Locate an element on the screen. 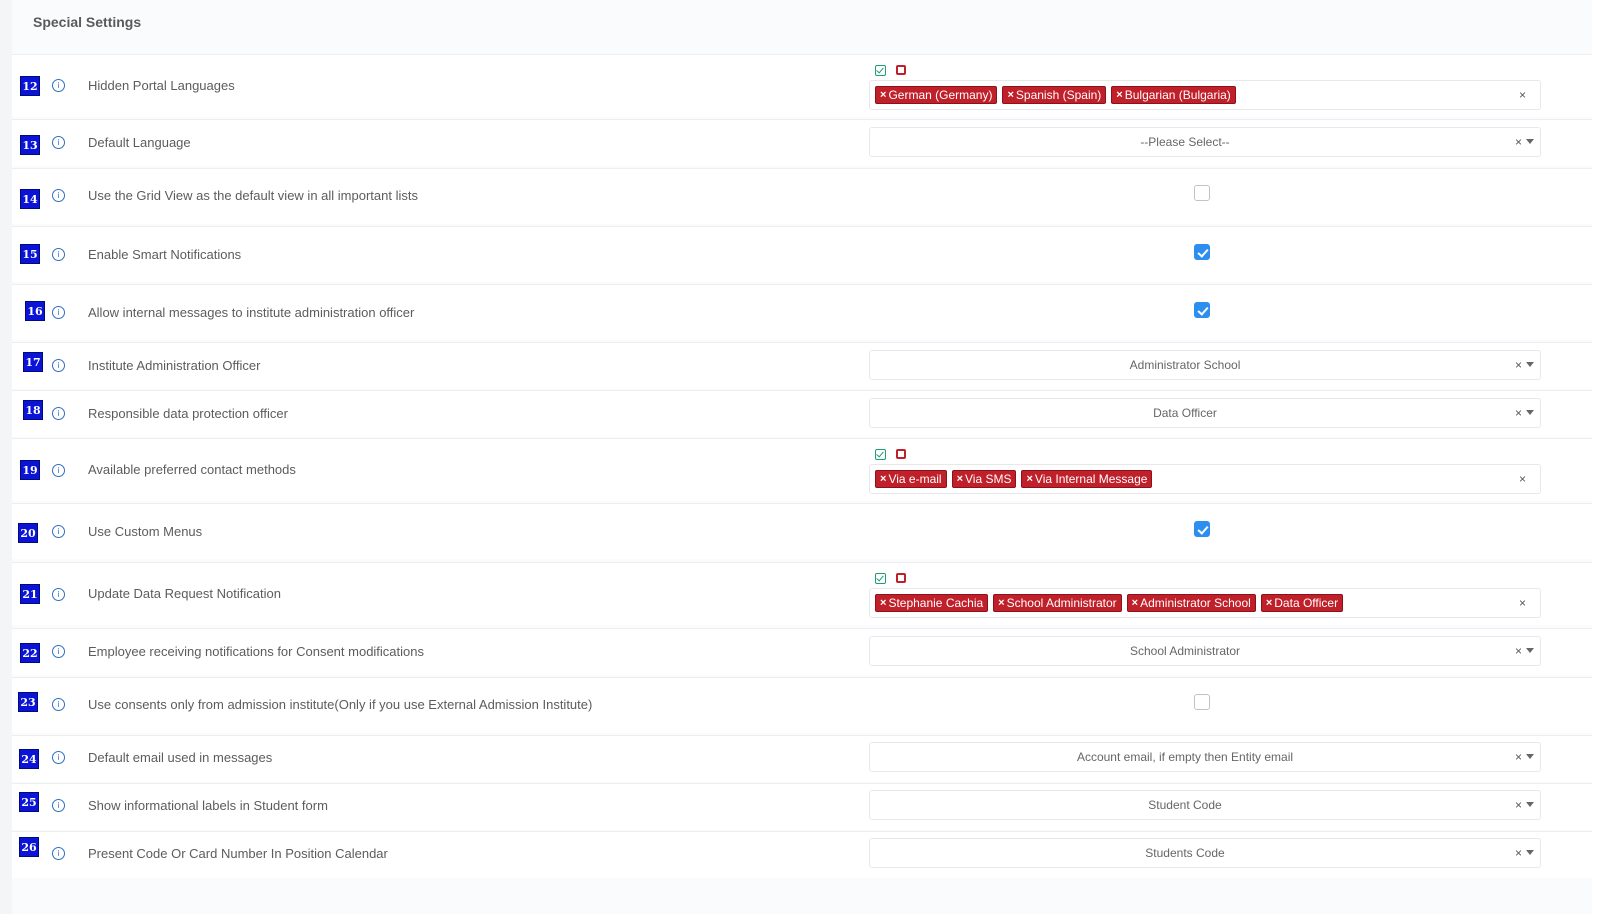 The height and width of the screenshot is (914, 1613). row-number-badge: 20 is located at coordinates (28, 533).